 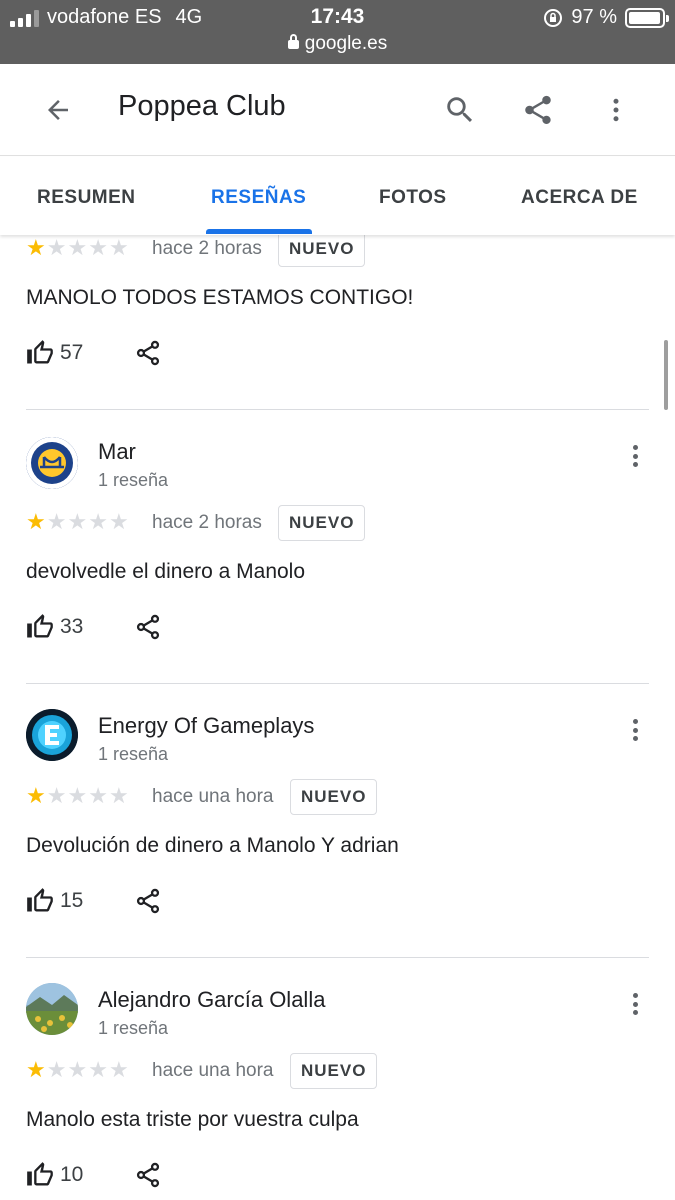 What do you see at coordinates (72, 352) in the screenshot?
I see `like-count: 57` at bounding box center [72, 352].